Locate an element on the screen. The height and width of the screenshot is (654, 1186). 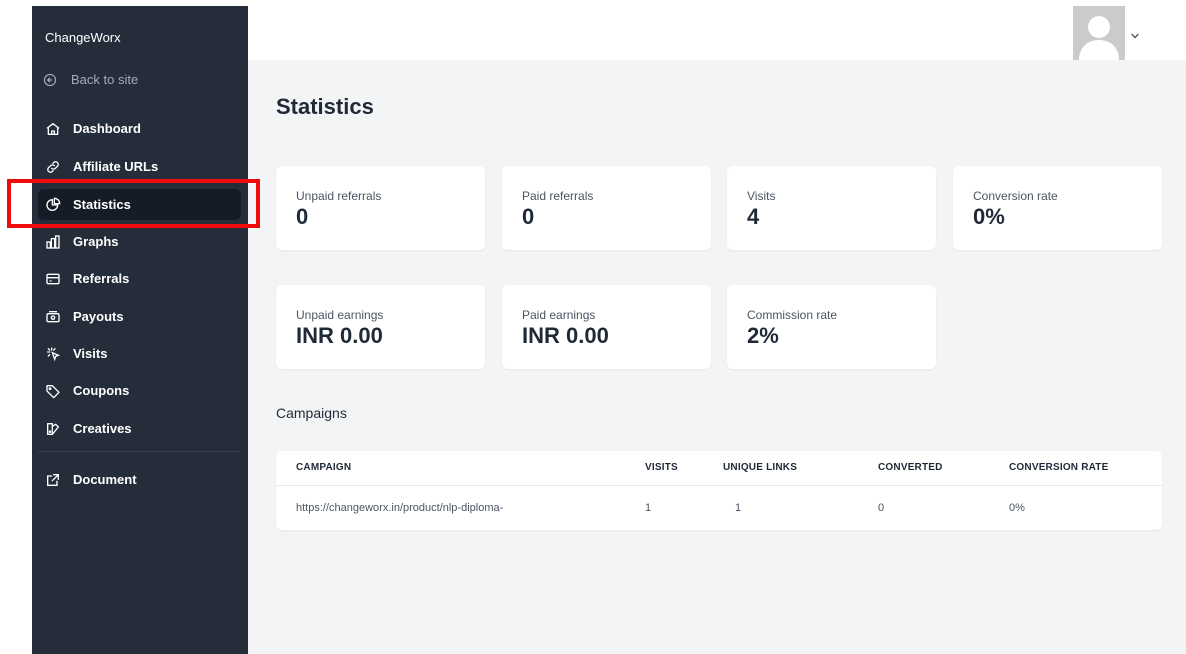
link-icon is located at coordinates (53, 167).